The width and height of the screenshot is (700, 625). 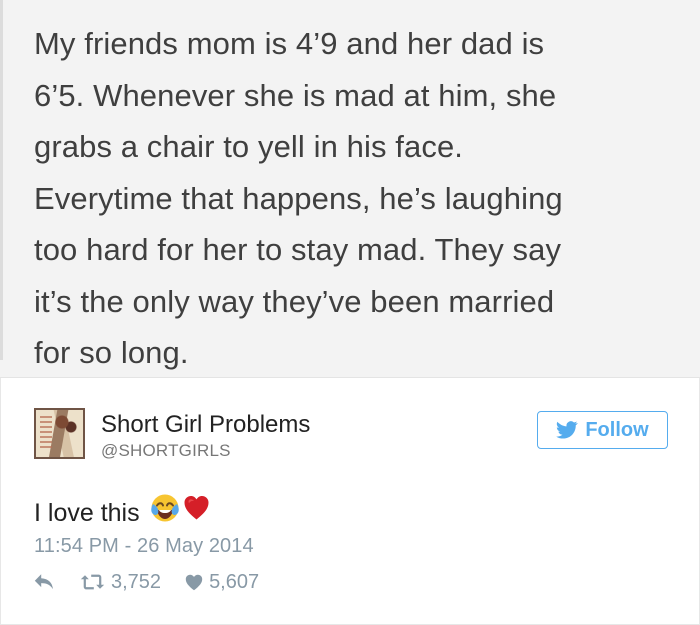 I want to click on reply-button, so click(x=44, y=582).